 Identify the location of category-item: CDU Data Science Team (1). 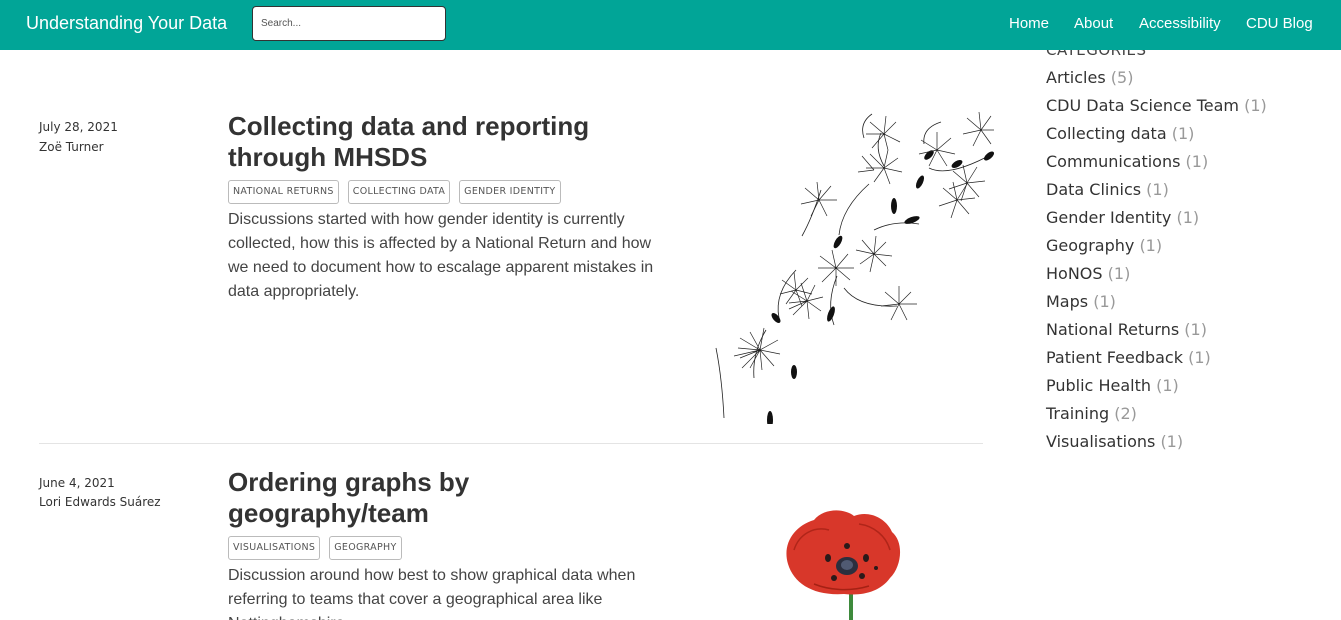
(1191, 106).